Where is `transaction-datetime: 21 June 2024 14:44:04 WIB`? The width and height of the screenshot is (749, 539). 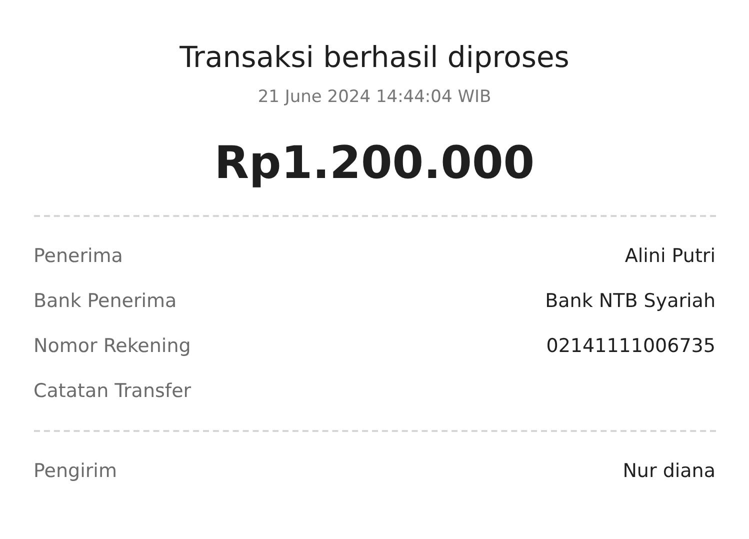 transaction-datetime: 21 June 2024 14:44:04 WIB is located at coordinates (375, 97).